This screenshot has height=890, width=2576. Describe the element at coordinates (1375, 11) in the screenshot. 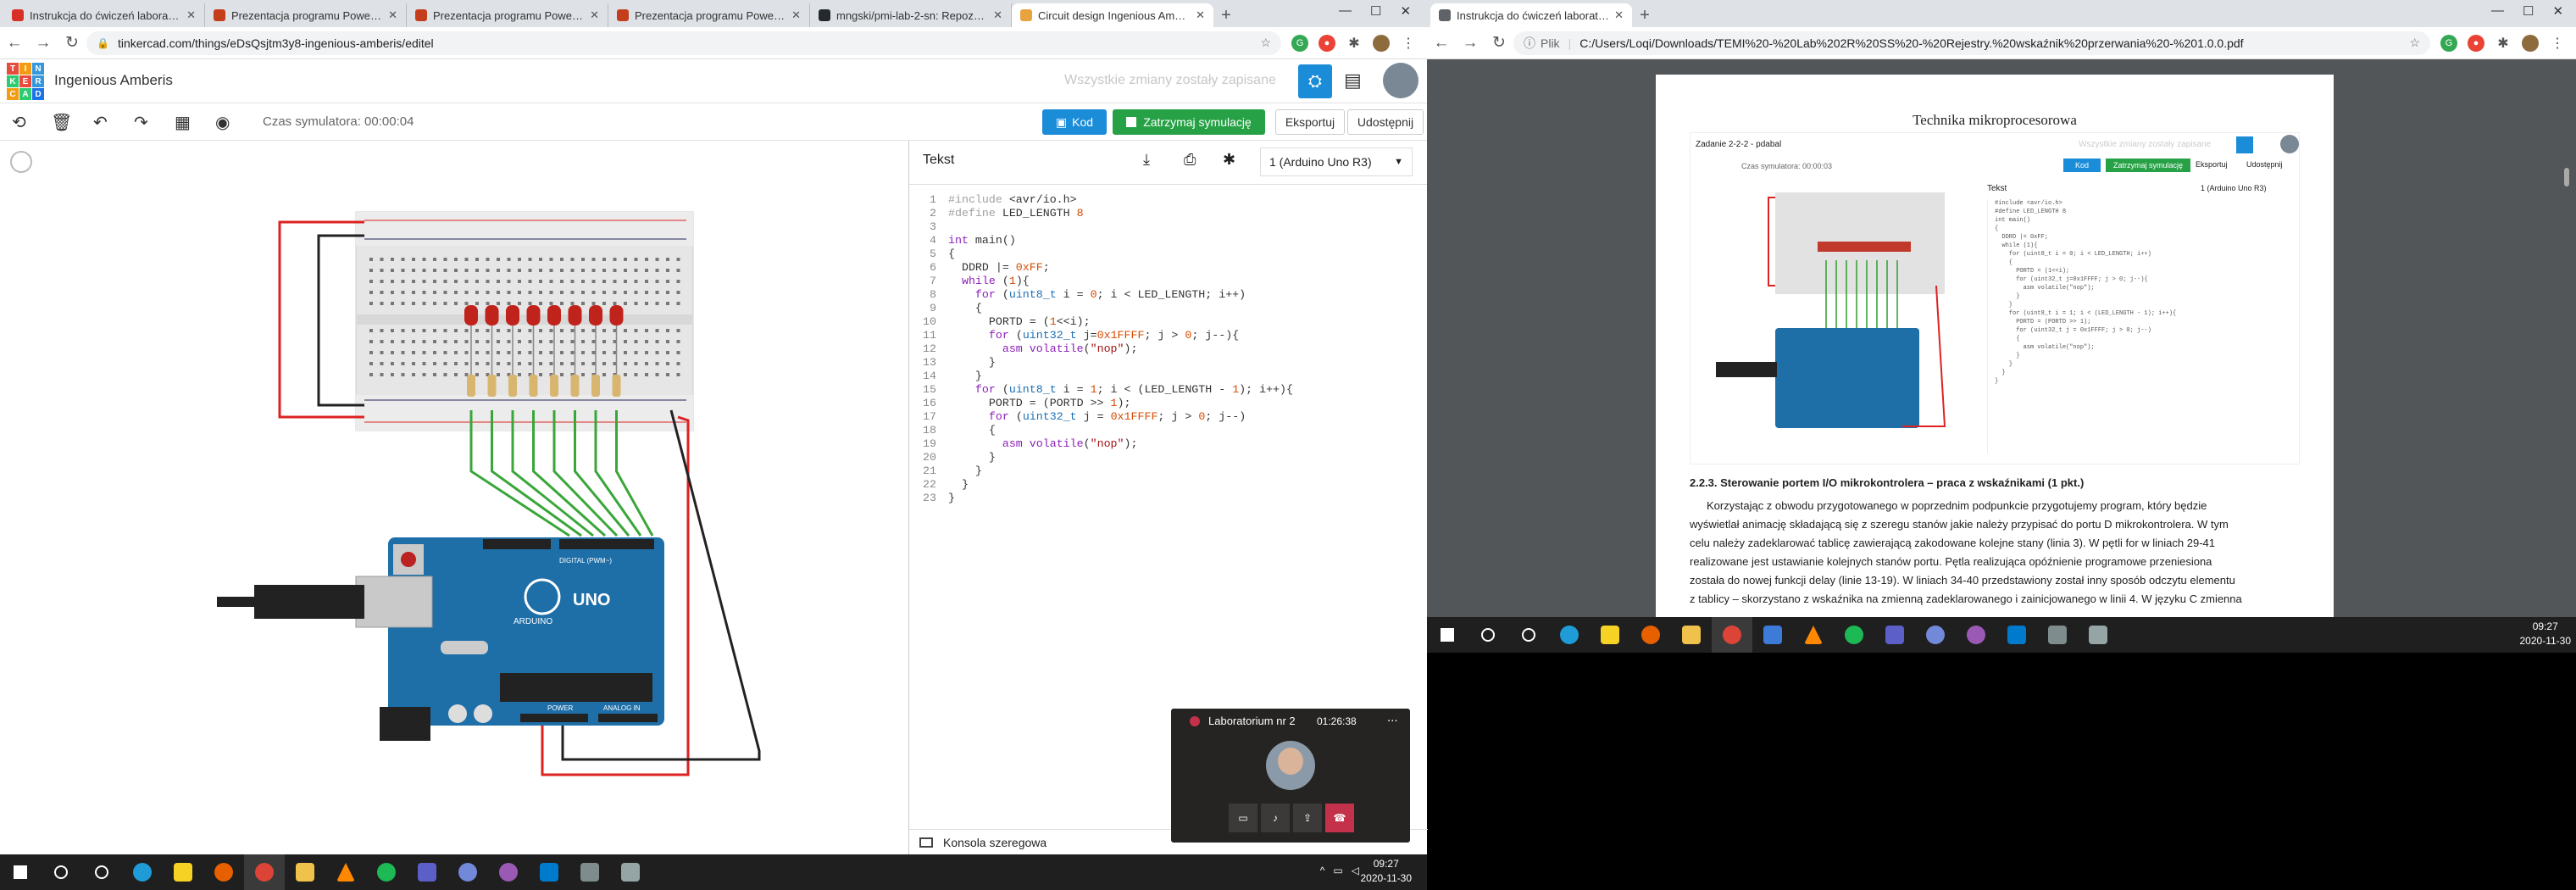

I see `maximize-icon: ☐` at that location.